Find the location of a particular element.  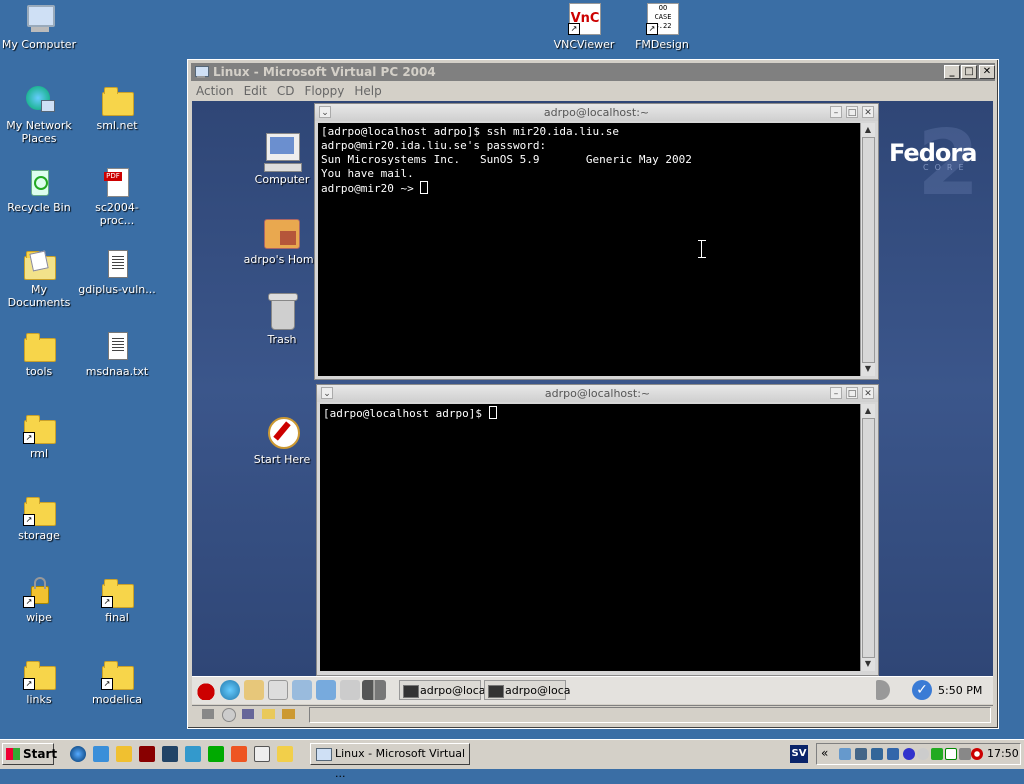

maximize-button: □ is located at coordinates (969, 72).